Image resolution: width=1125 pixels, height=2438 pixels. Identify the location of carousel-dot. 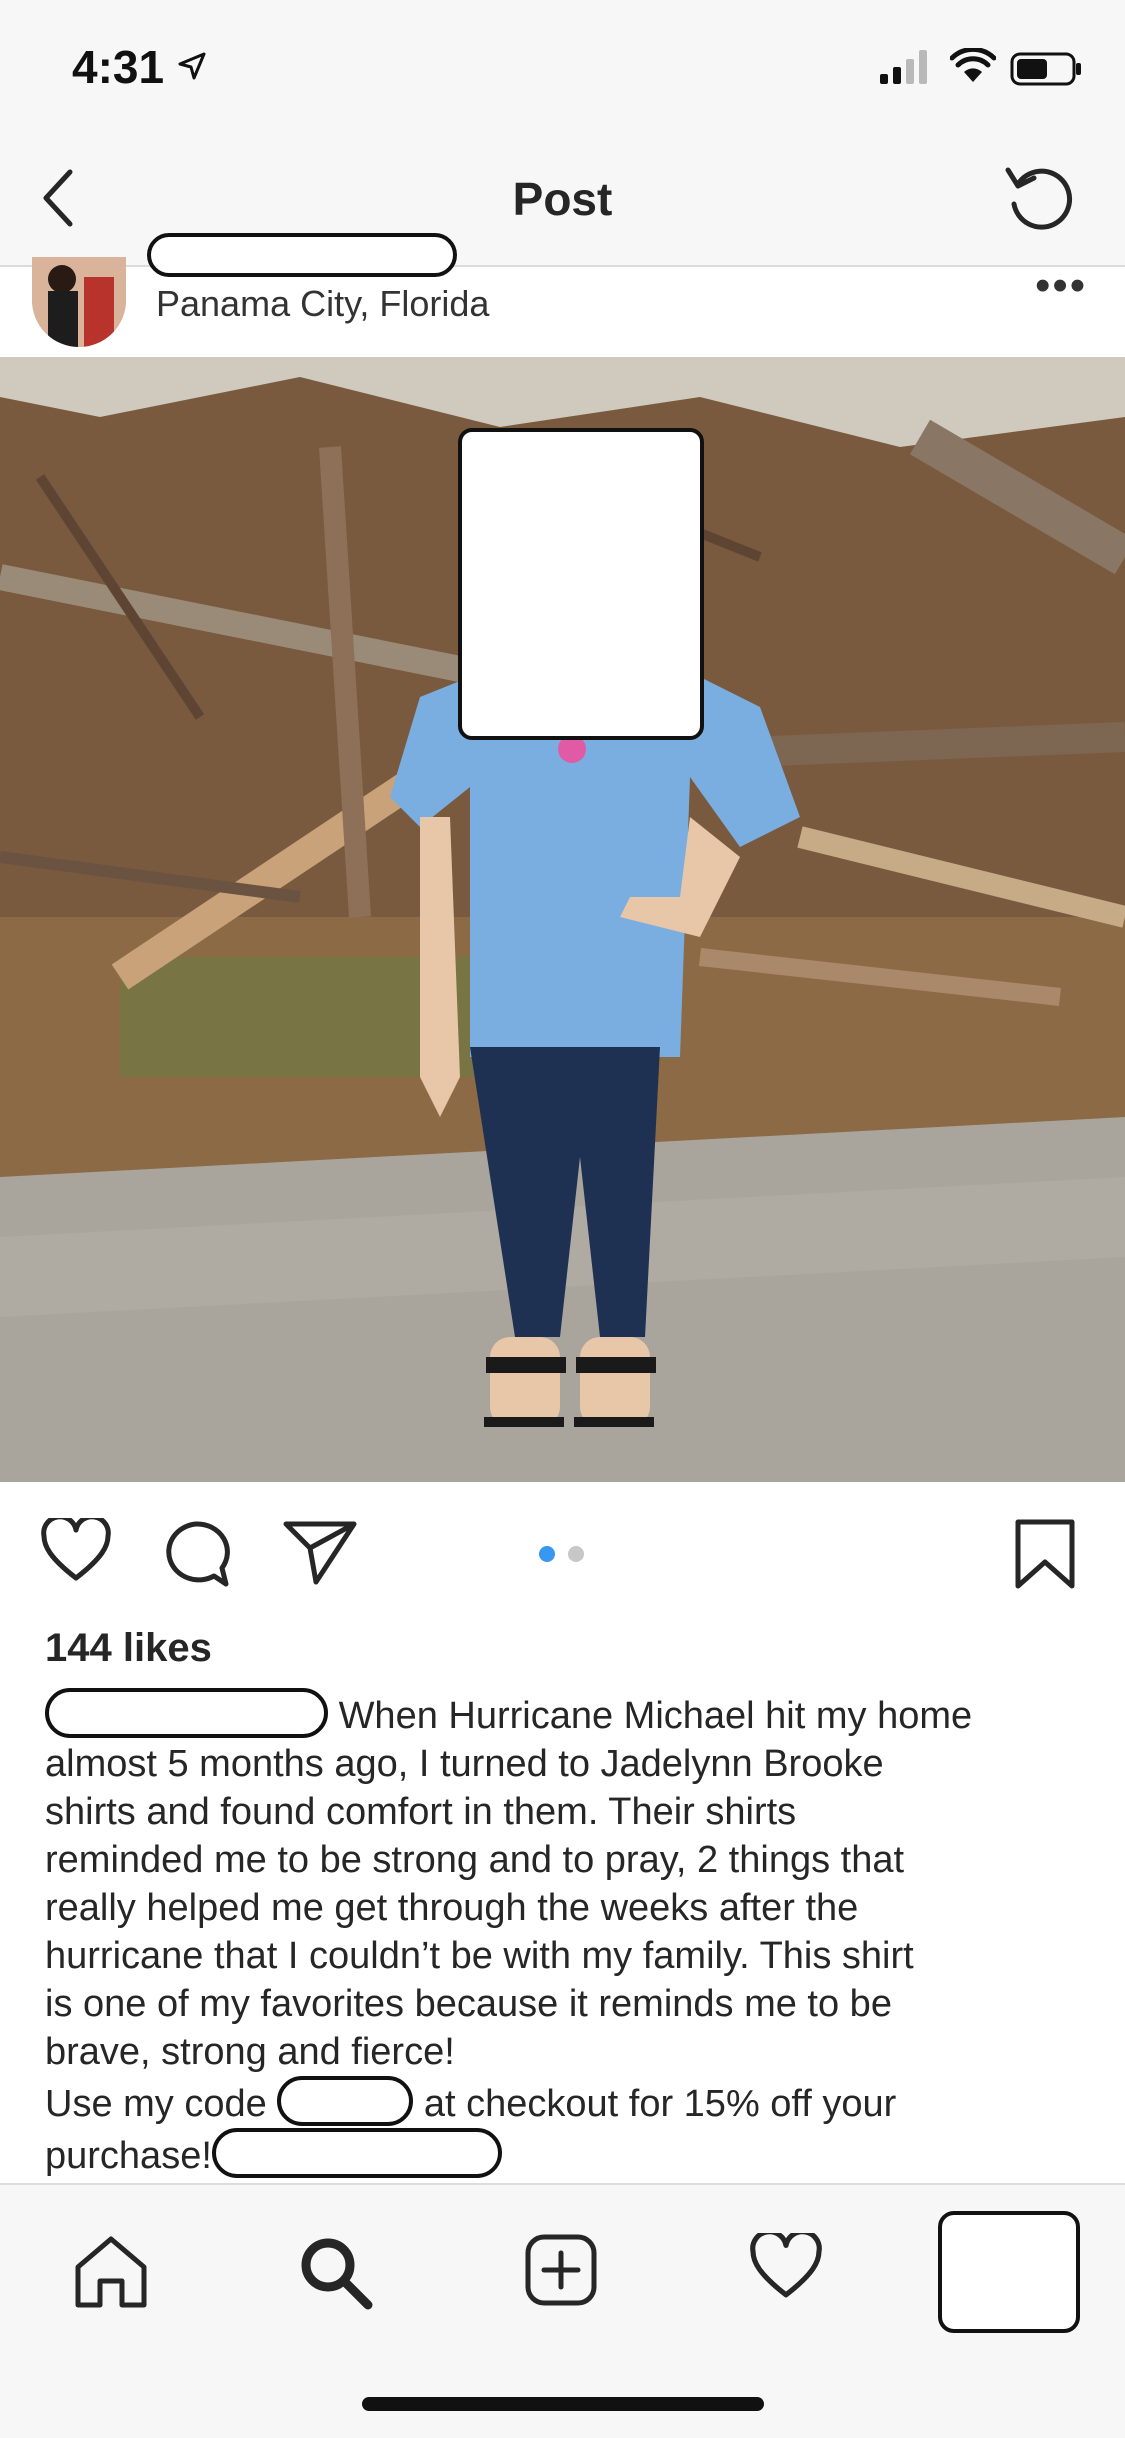
(576, 1554).